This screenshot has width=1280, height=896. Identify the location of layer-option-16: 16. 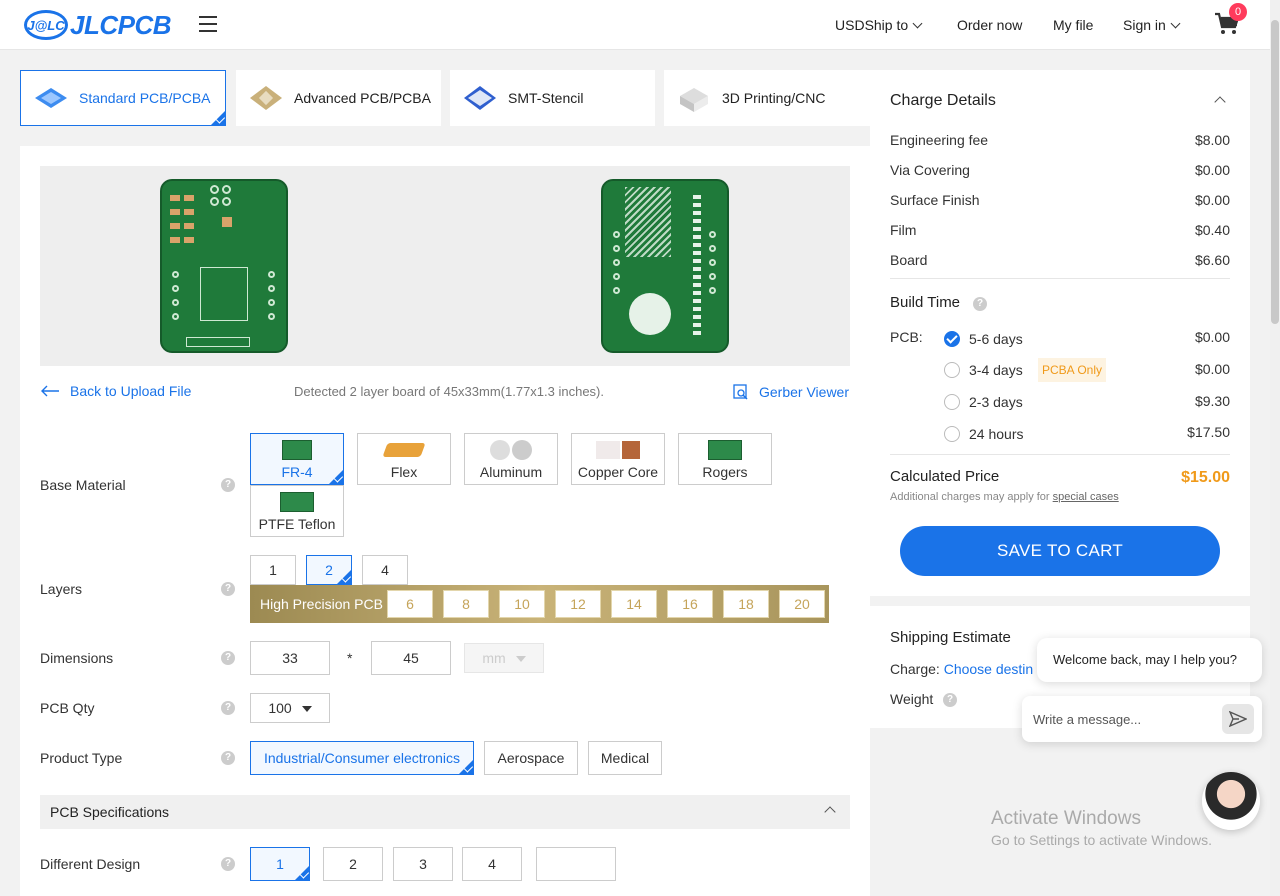
(690, 604).